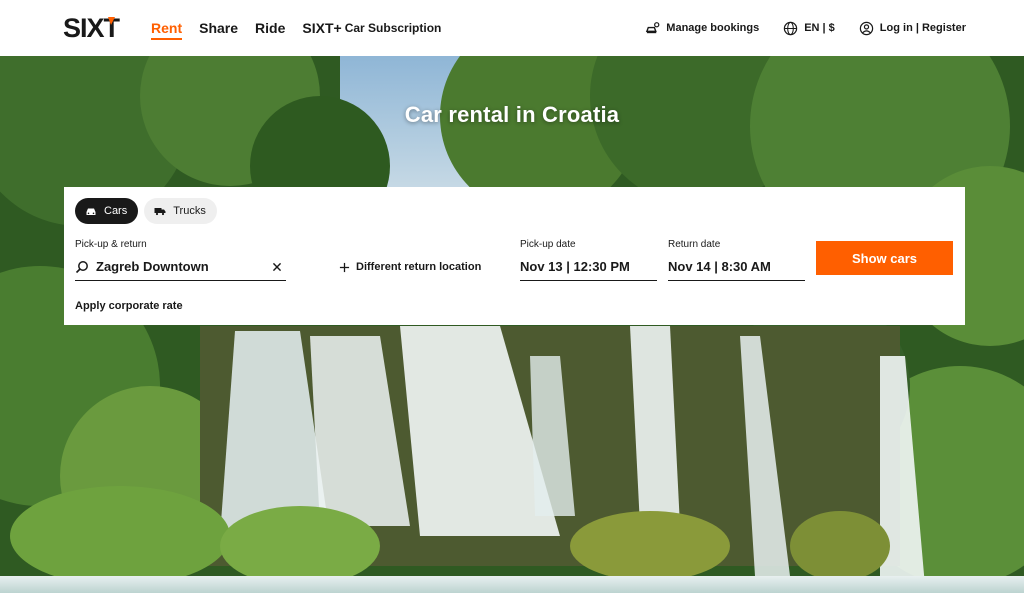  What do you see at coordinates (419, 267) in the screenshot?
I see `different-return-label: Different return location` at bounding box center [419, 267].